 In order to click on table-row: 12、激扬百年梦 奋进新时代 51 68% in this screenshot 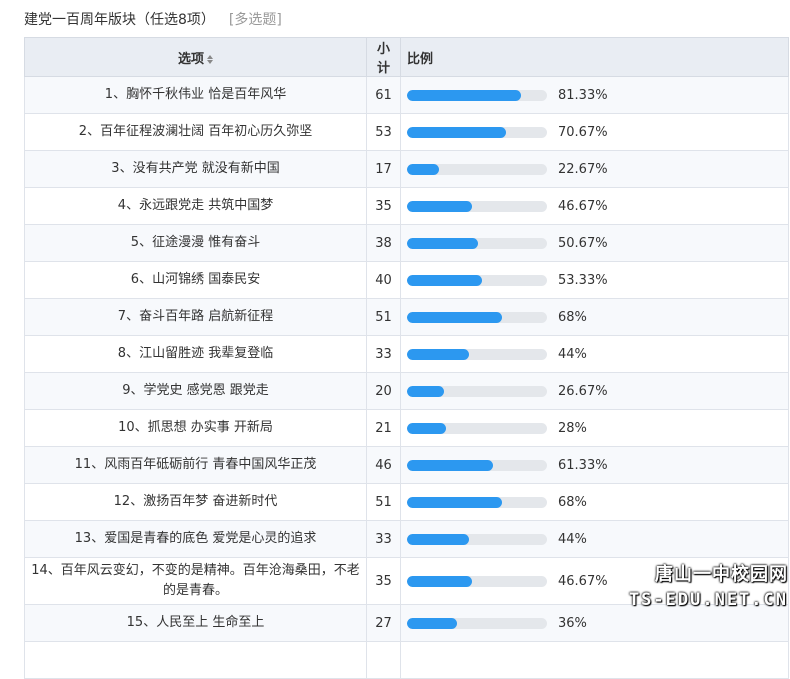, I will do `click(406, 502)`.